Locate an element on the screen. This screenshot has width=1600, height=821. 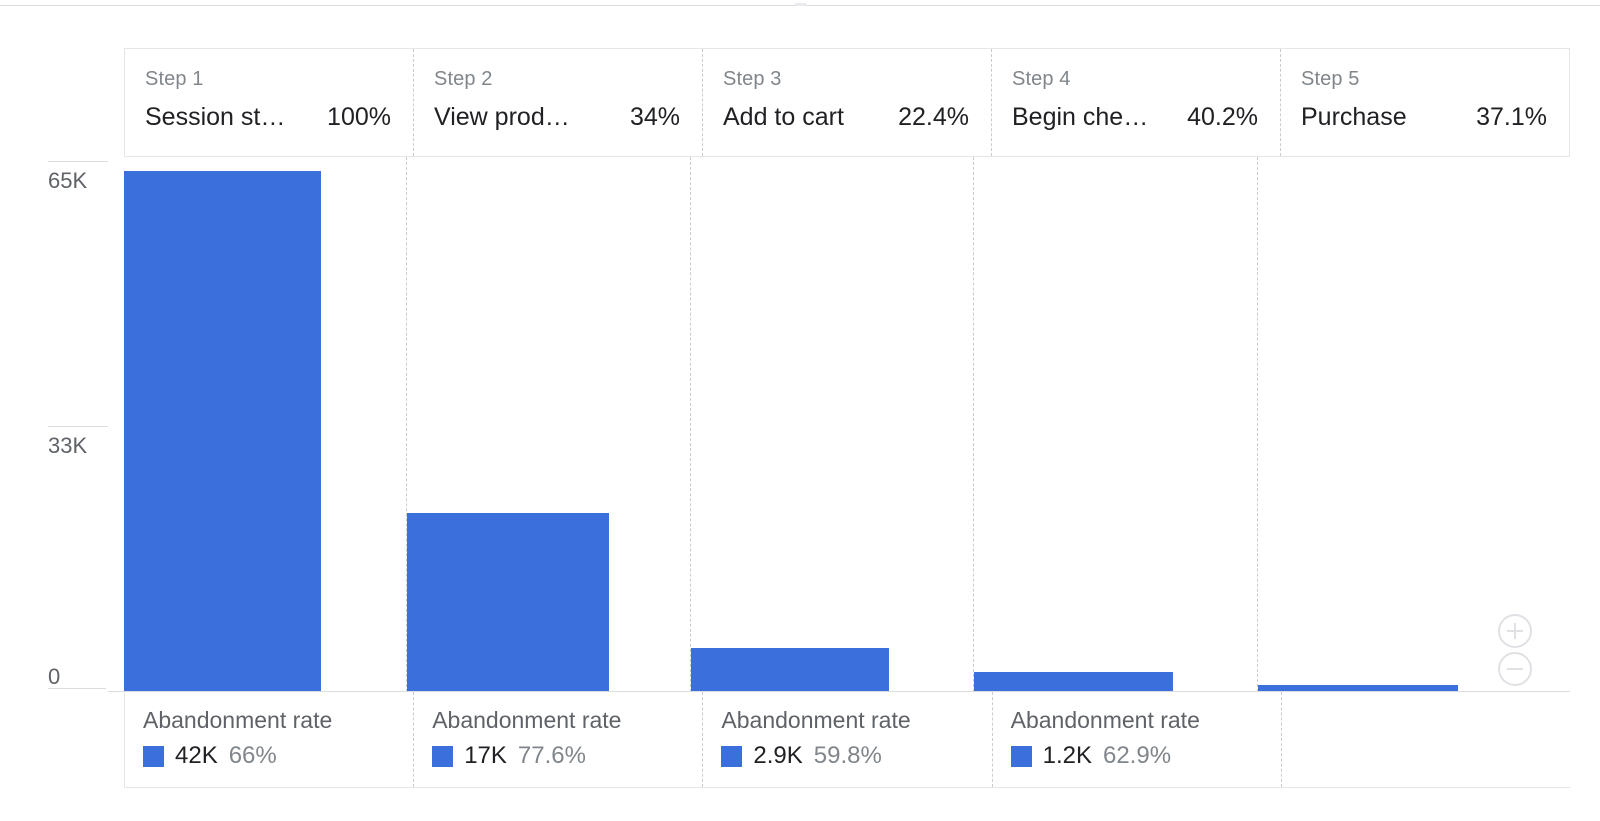
zoom-out-button is located at coordinates (1515, 669).